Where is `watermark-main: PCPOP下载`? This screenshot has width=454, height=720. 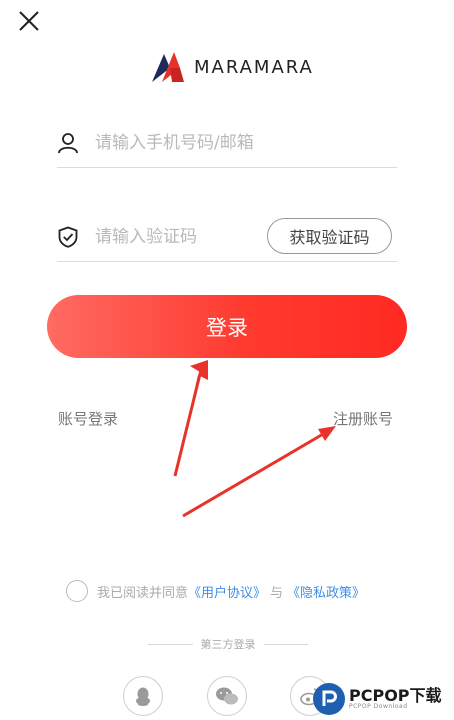
watermark-main: PCPOP下载 is located at coordinates (395, 695).